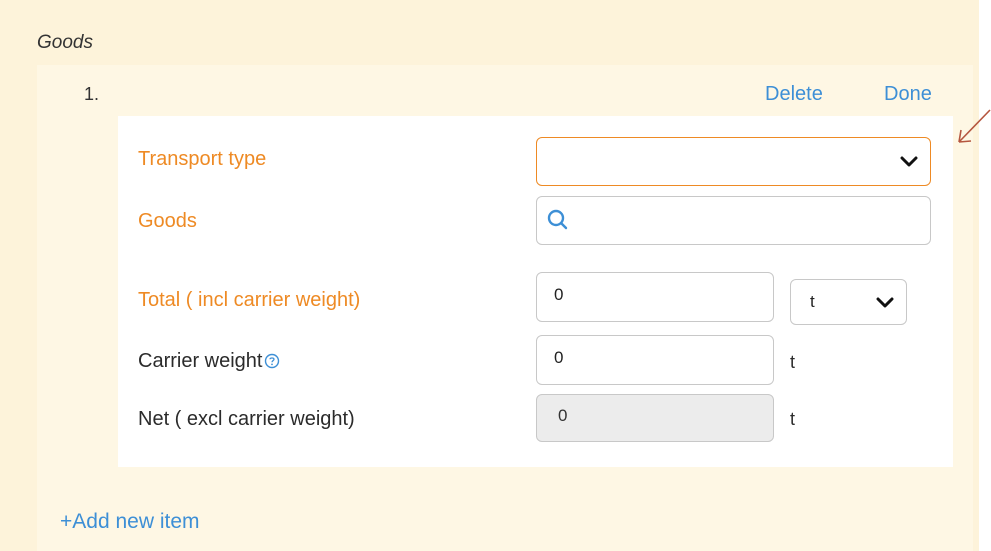  Describe the element at coordinates (272, 361) in the screenshot. I see `help-icon` at that location.